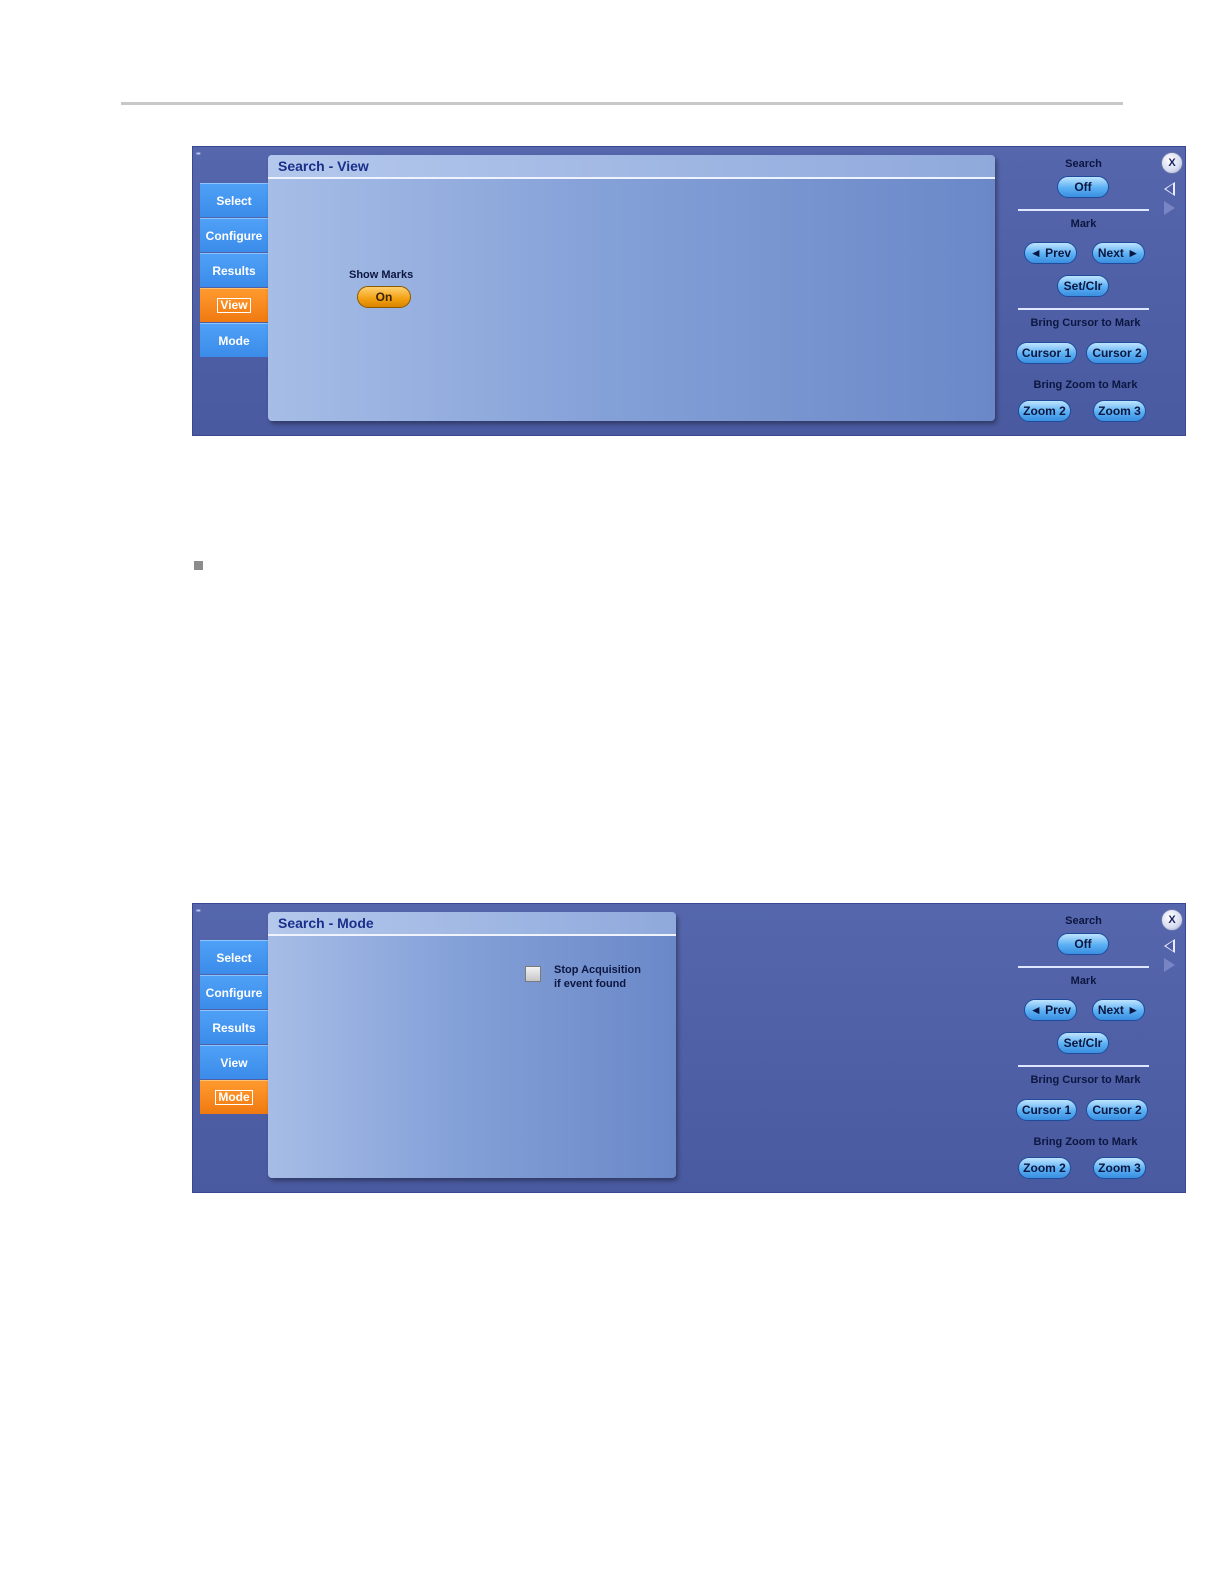 The image size is (1224, 1584). Describe the element at coordinates (597, 970) in the screenshot. I see `stop-acquisition-label-line1: Stop Acquisition` at that location.